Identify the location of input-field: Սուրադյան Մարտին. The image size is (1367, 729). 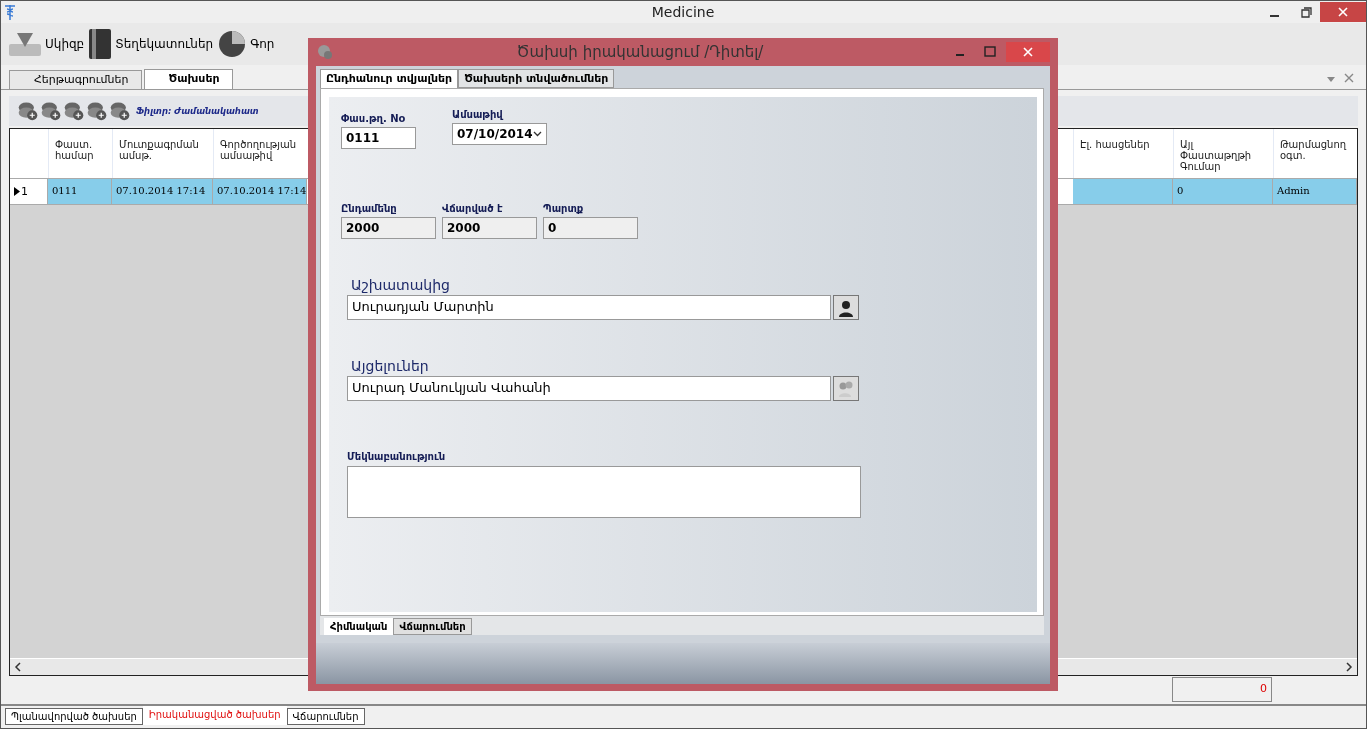
(589, 307).